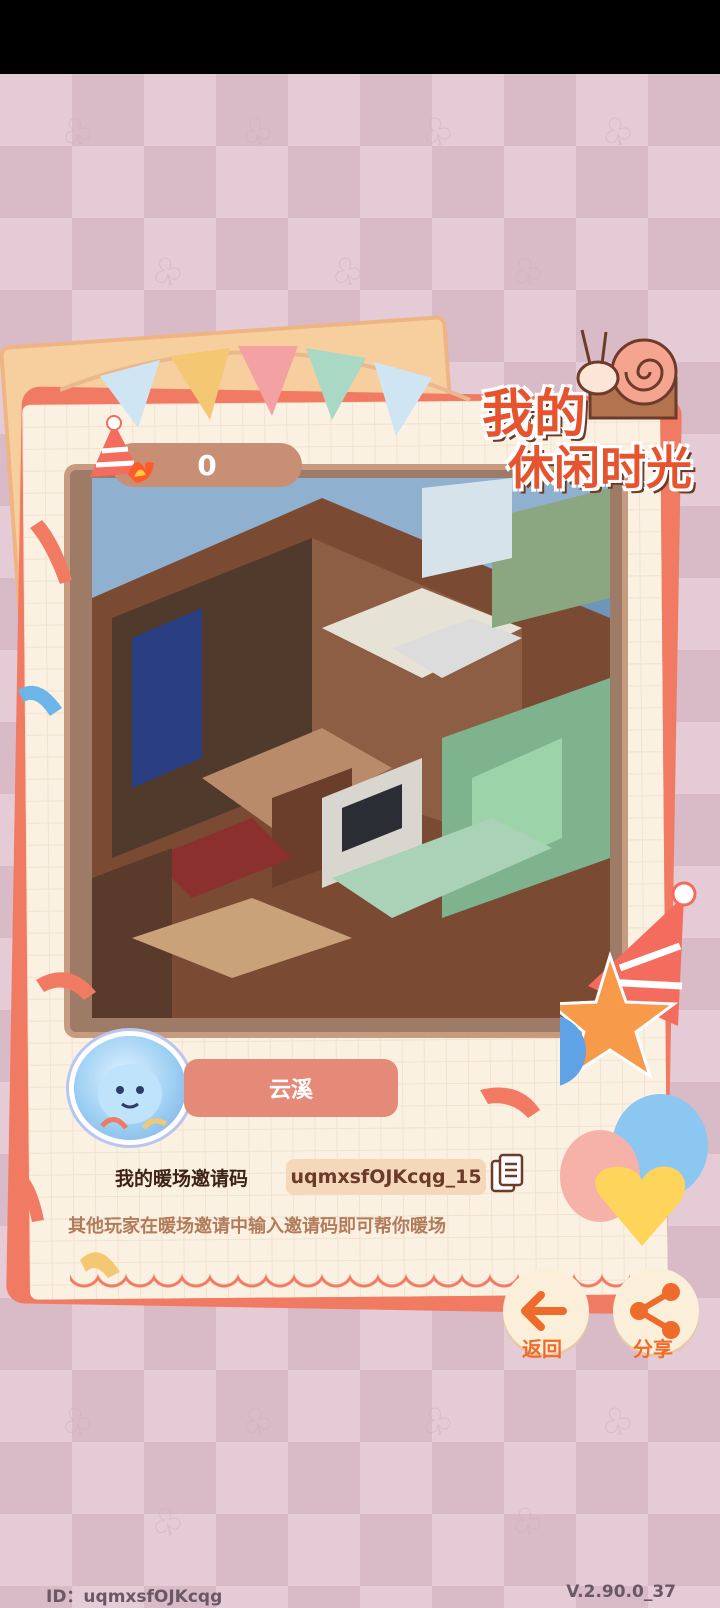  What do you see at coordinates (182, 1179) in the screenshot?
I see `invite-code-label: 我的暖场邀请码` at bounding box center [182, 1179].